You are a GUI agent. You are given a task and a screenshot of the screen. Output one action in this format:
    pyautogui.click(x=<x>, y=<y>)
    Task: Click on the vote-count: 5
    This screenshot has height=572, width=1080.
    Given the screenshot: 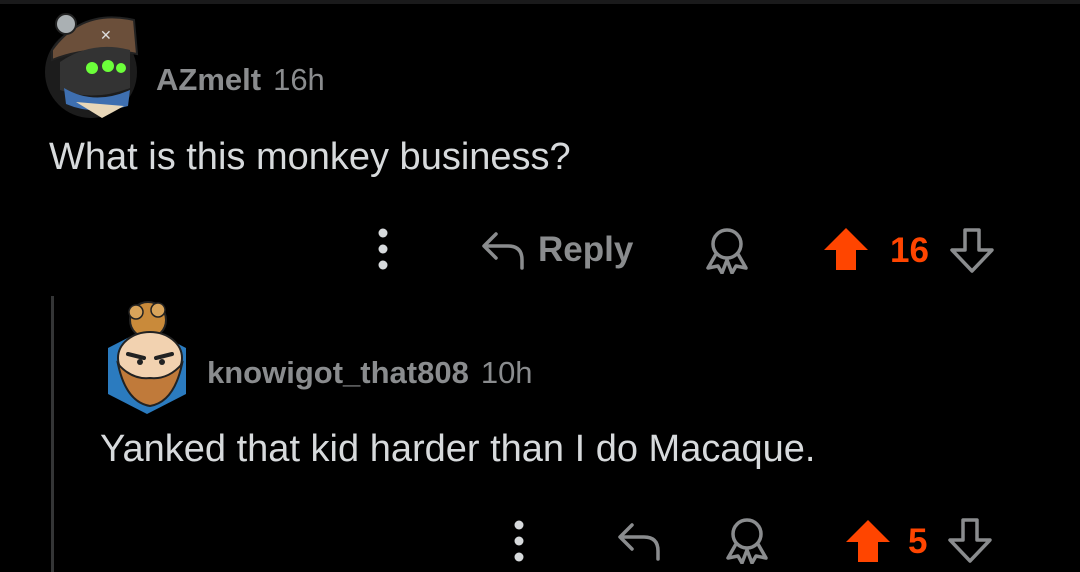 What is the action you would take?
    pyautogui.click(x=918, y=541)
    